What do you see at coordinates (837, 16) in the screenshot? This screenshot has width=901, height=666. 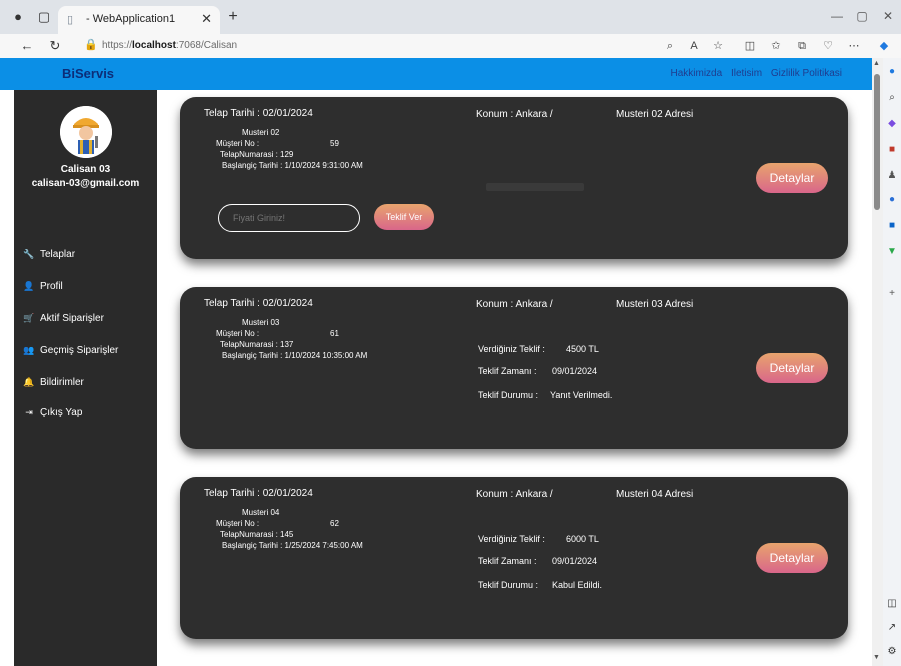 I see `minimize-icon: —` at bounding box center [837, 16].